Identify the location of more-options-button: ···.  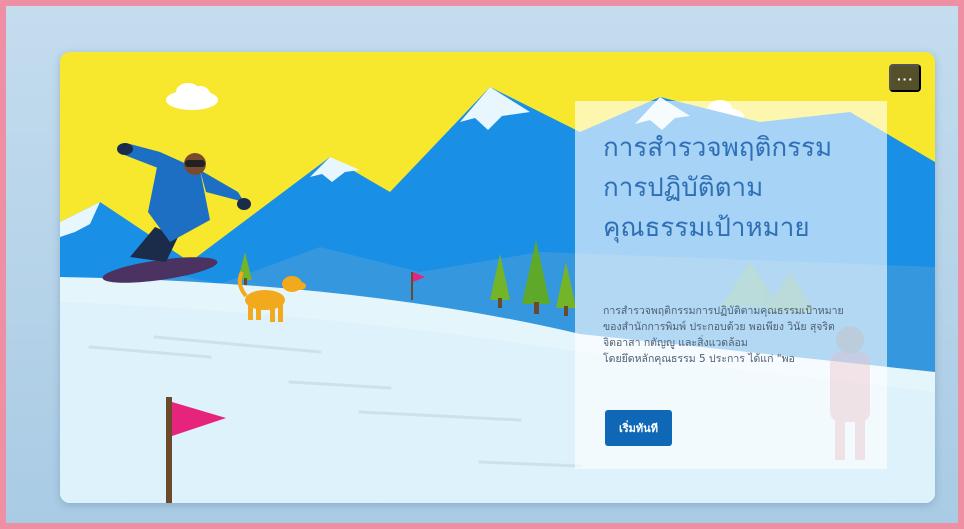
(905, 78).